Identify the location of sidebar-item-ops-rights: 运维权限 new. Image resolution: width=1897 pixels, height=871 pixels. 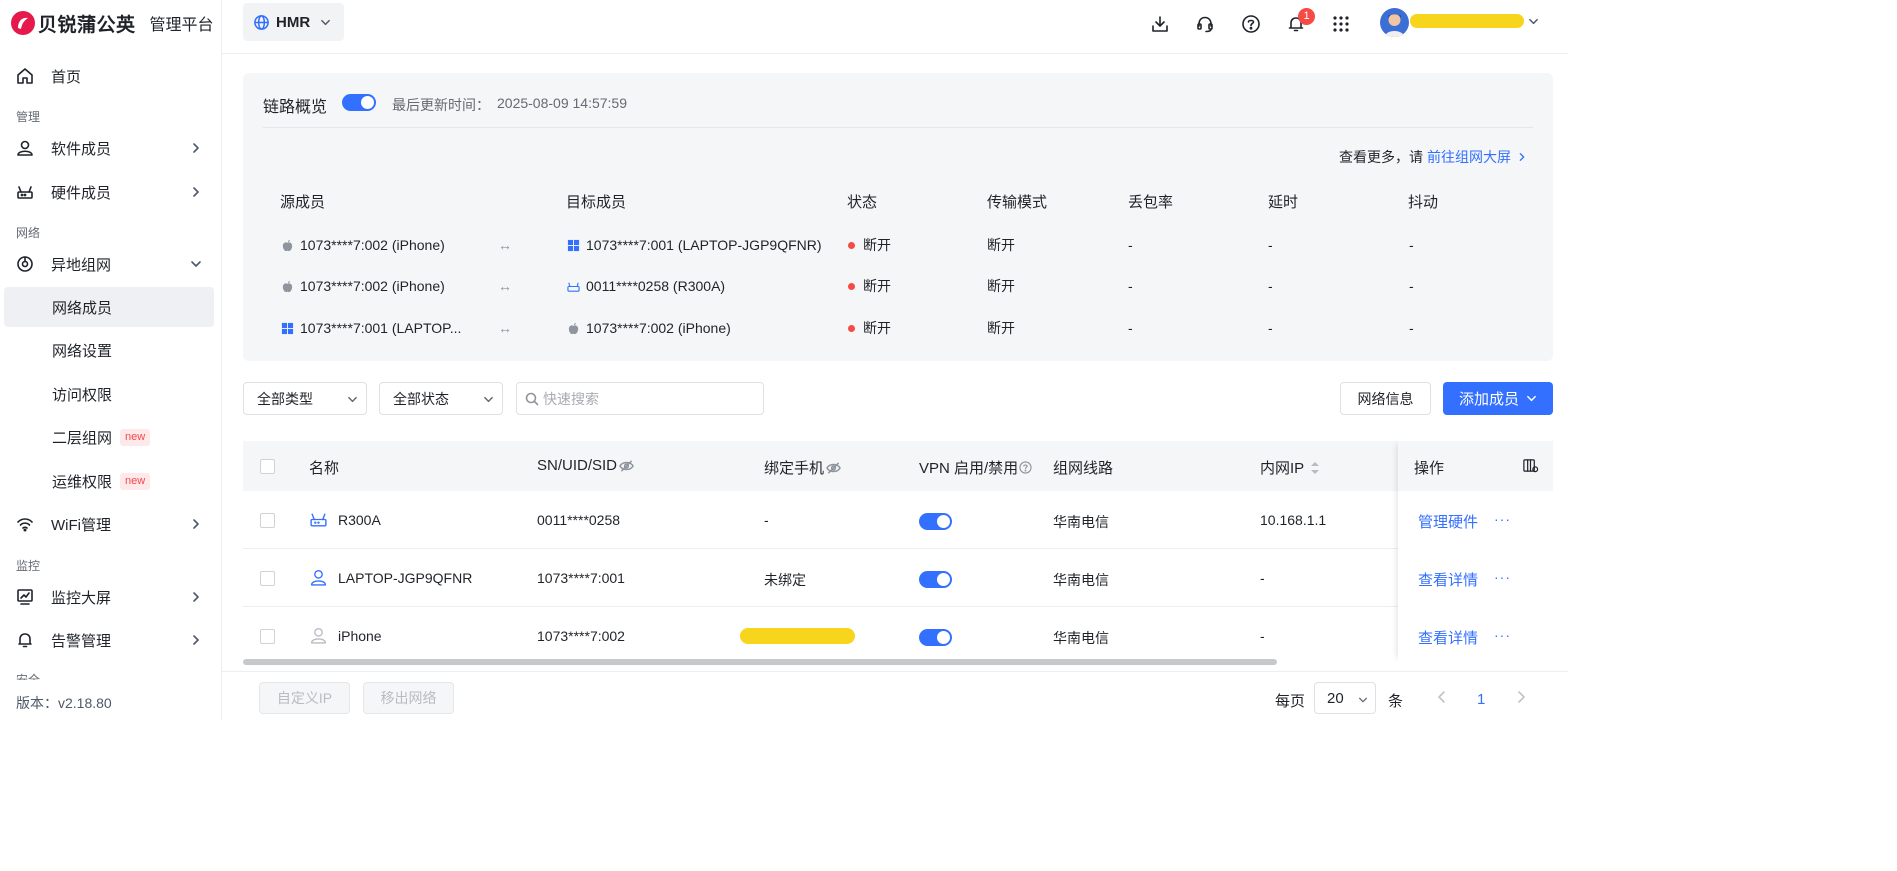
(109, 481).